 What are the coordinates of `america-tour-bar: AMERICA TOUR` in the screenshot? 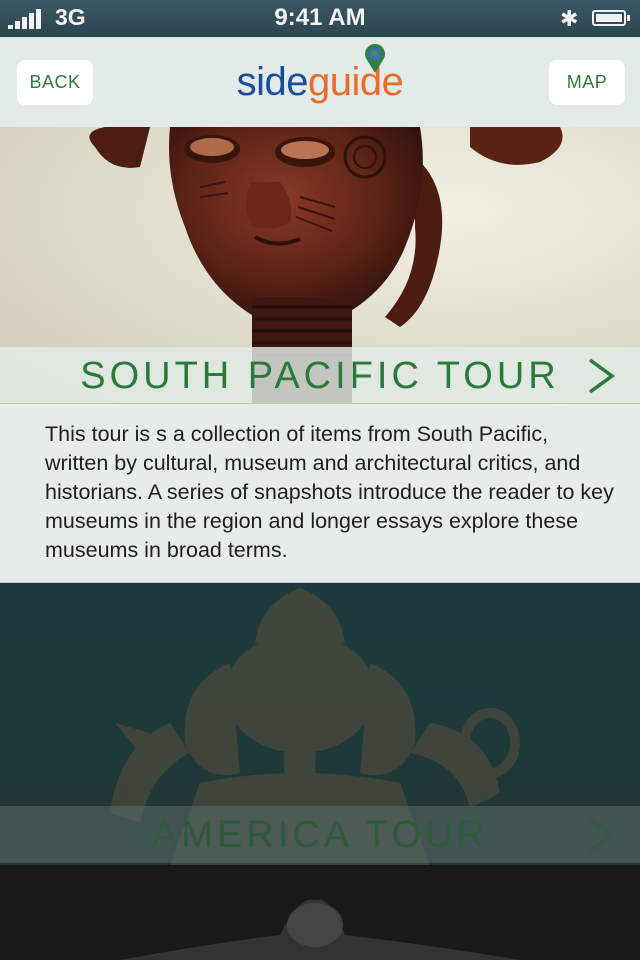 It's located at (320, 834).